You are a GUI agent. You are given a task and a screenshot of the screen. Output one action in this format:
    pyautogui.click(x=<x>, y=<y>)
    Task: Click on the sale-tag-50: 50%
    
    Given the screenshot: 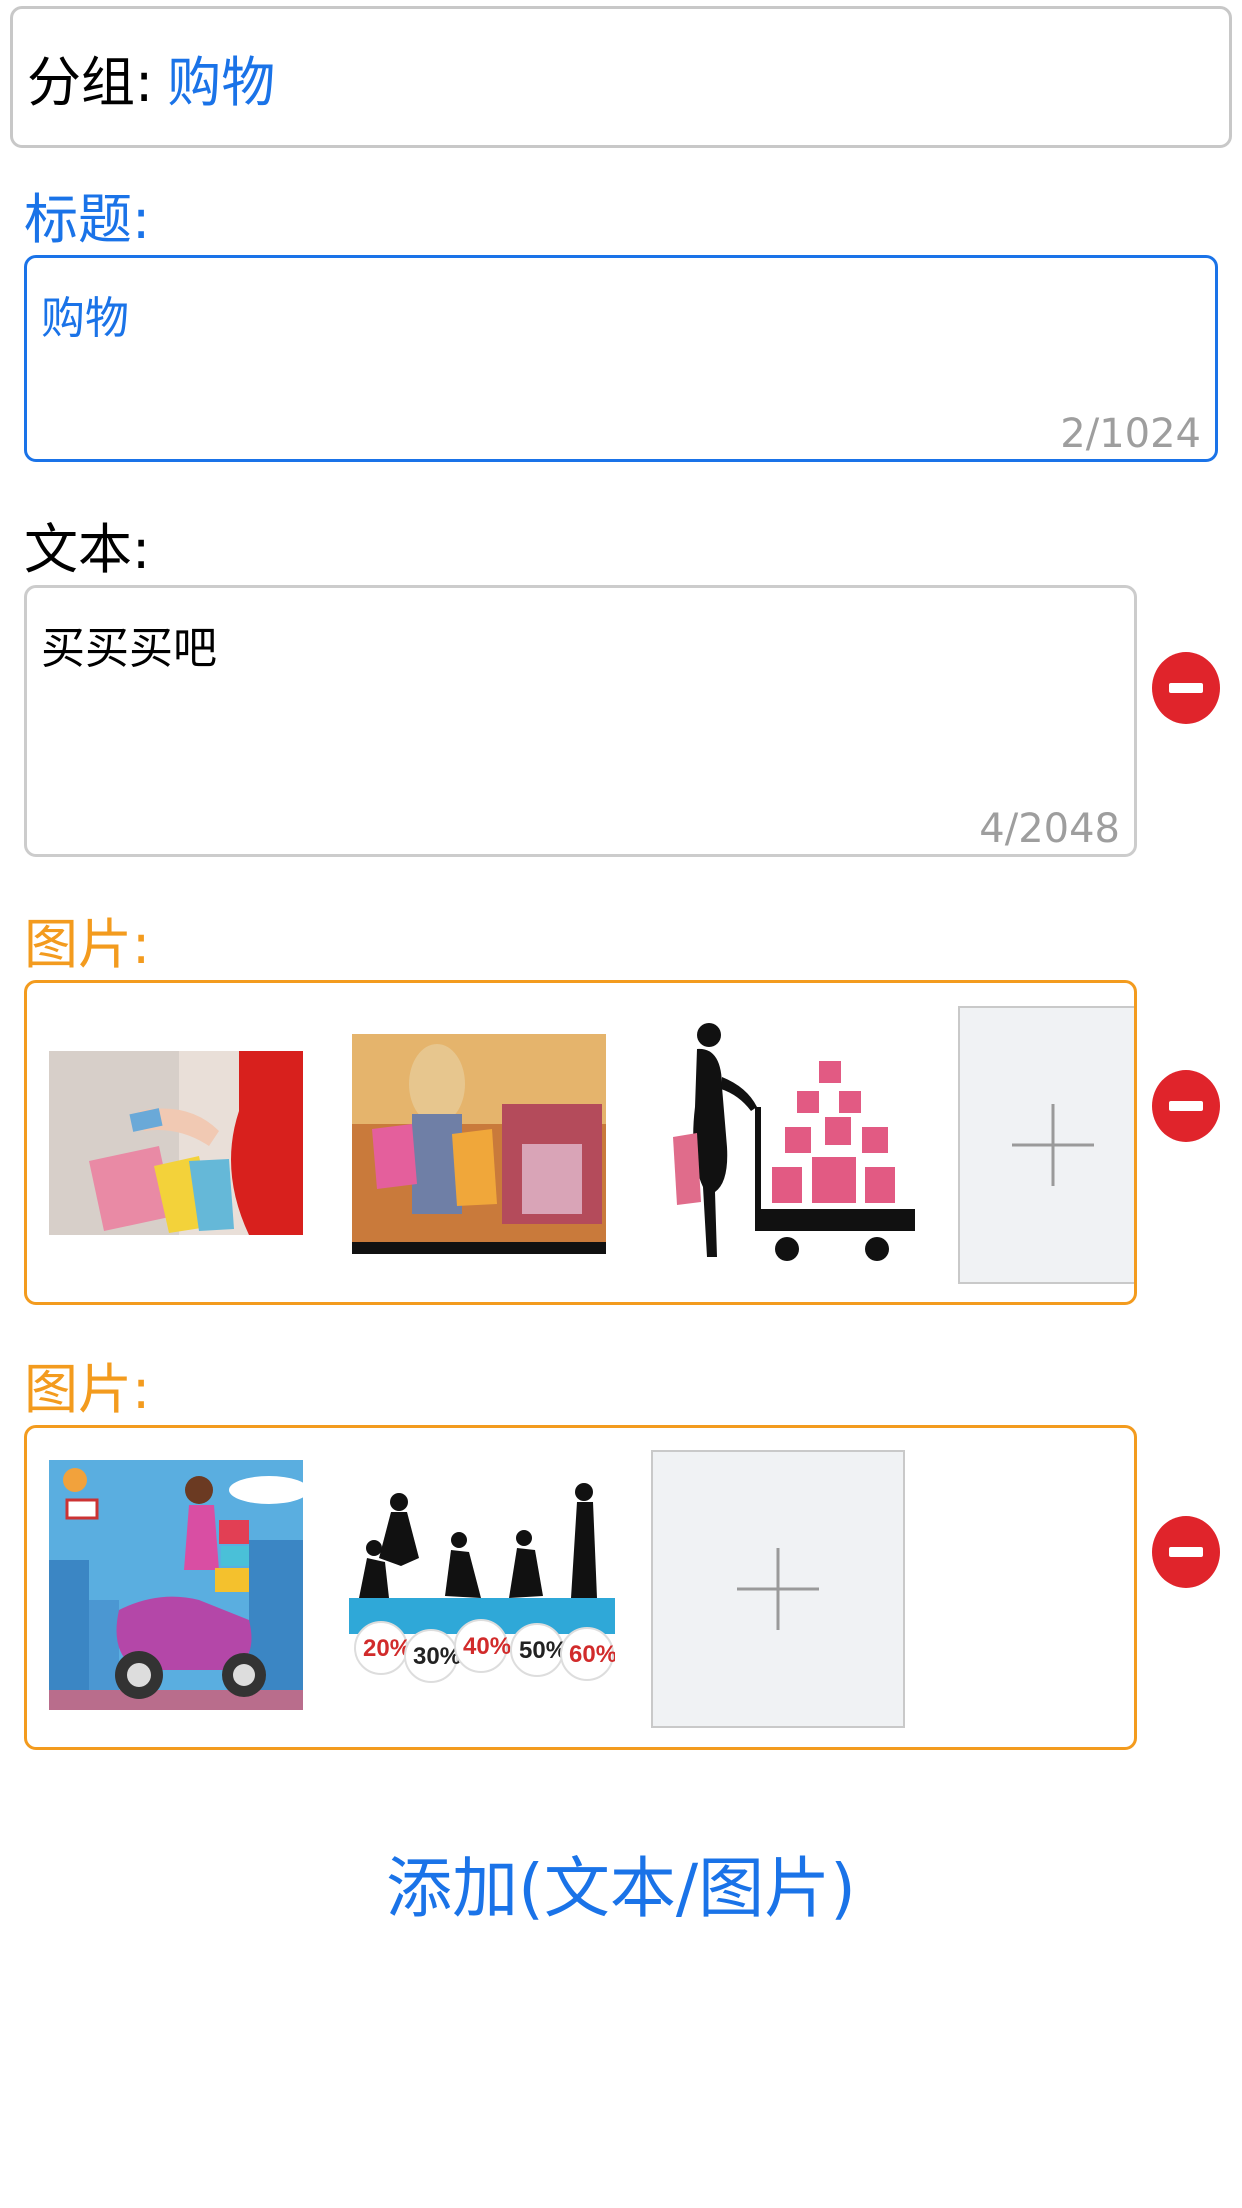 What is the action you would take?
    pyautogui.click(x=543, y=1650)
    